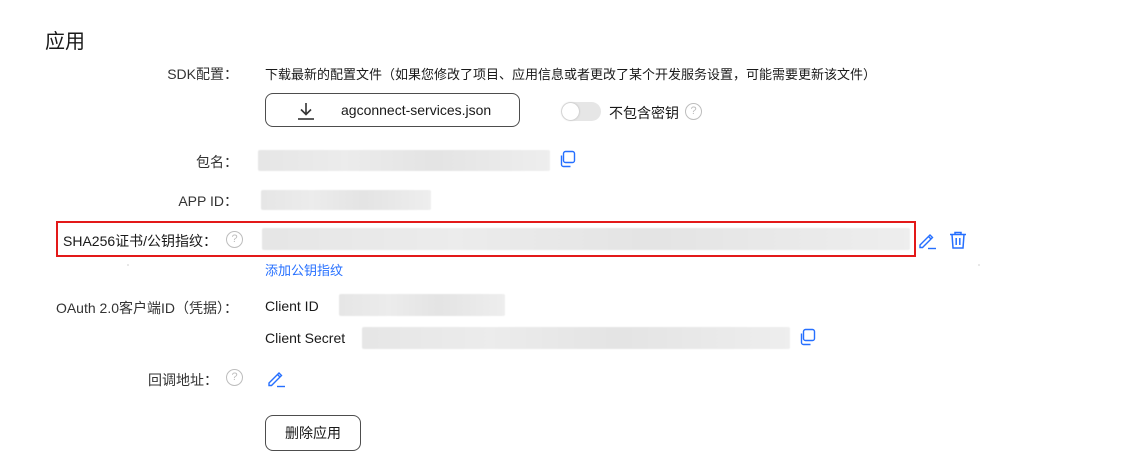 This screenshot has height=473, width=1133. I want to click on package-name-label: 包名：, so click(217, 162).